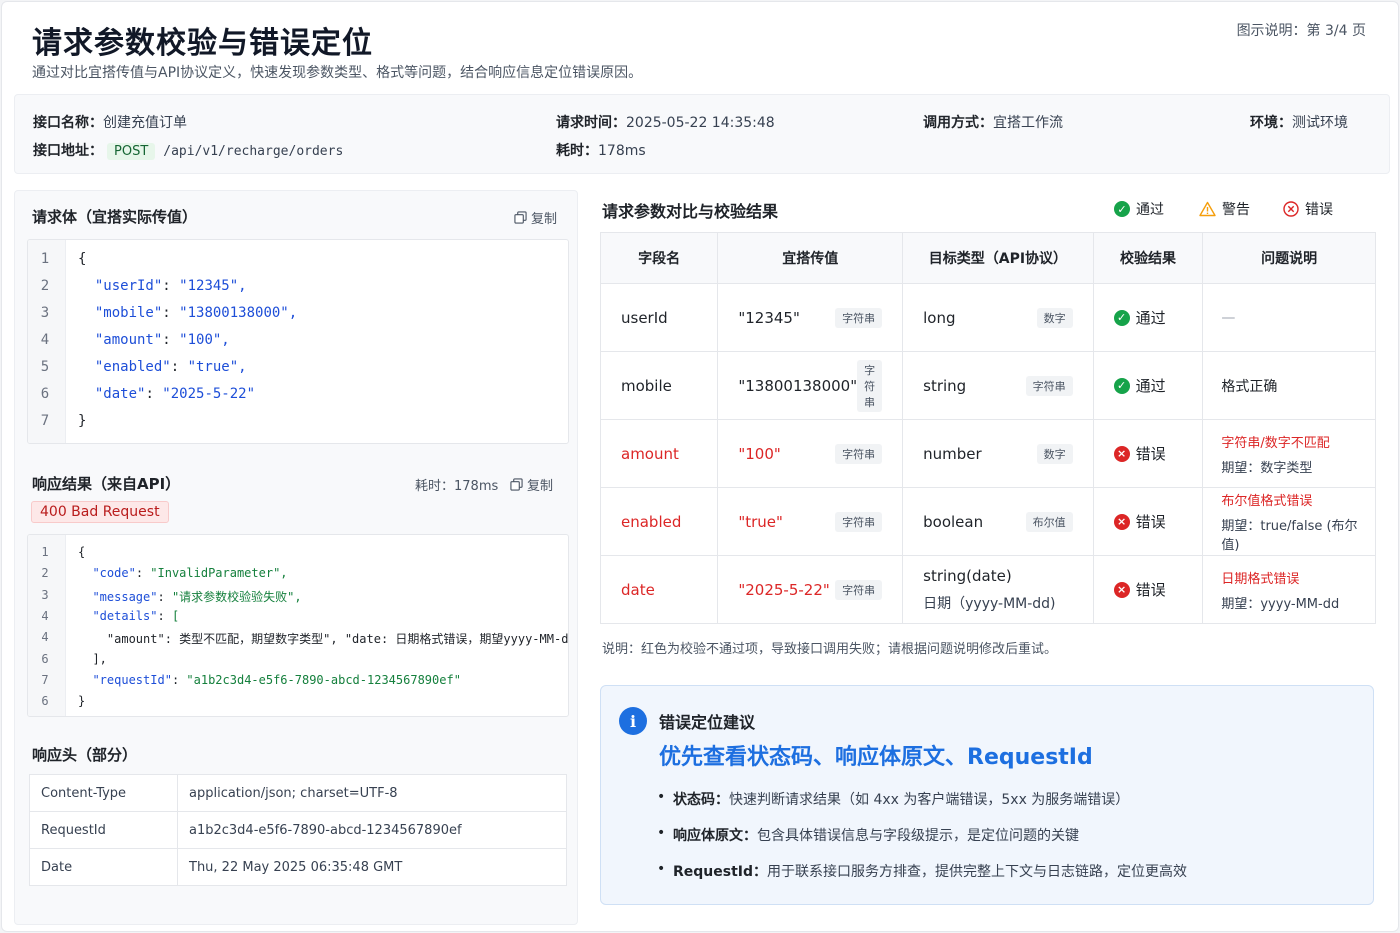  Describe the element at coordinates (665, 122) in the screenshot. I see `request-time: 请求时间：2025-05-22 14:35:48` at that location.